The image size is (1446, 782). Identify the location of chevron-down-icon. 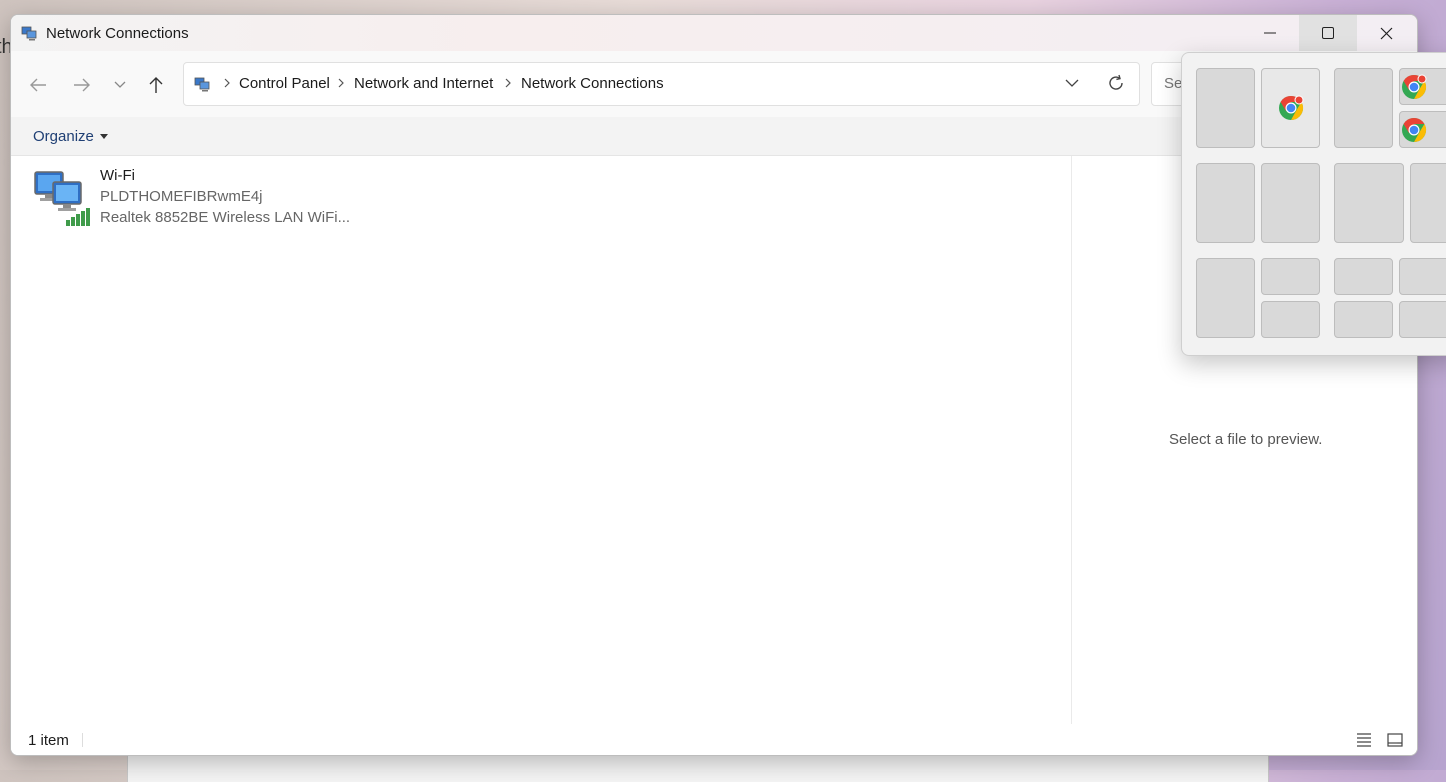
(120, 84).